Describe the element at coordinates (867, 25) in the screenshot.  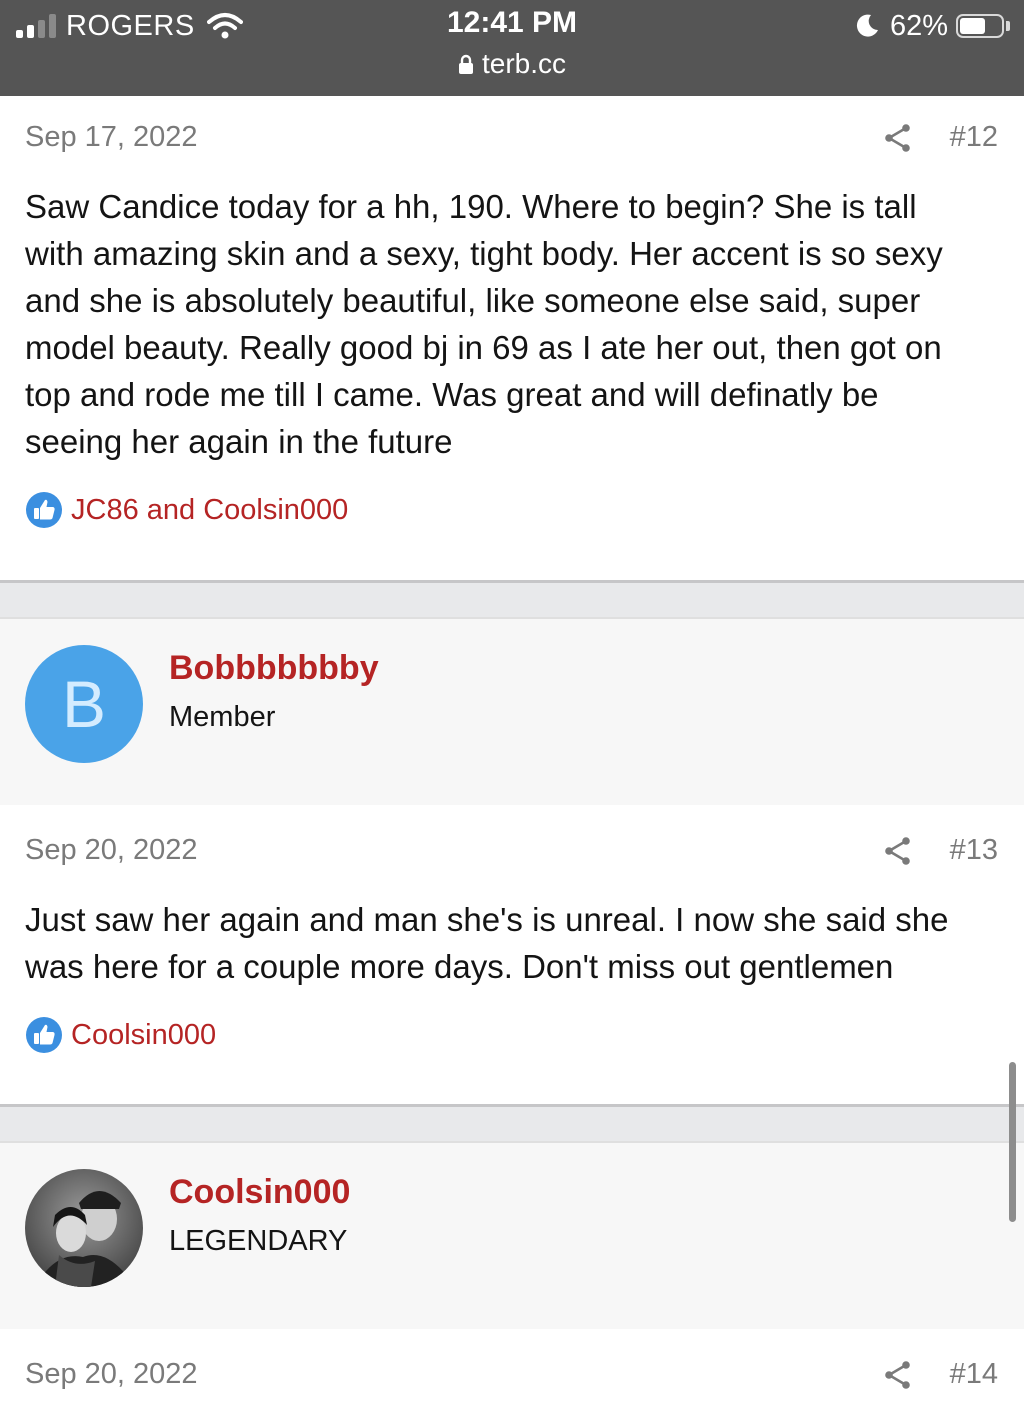
I see `moon-icon` at that location.